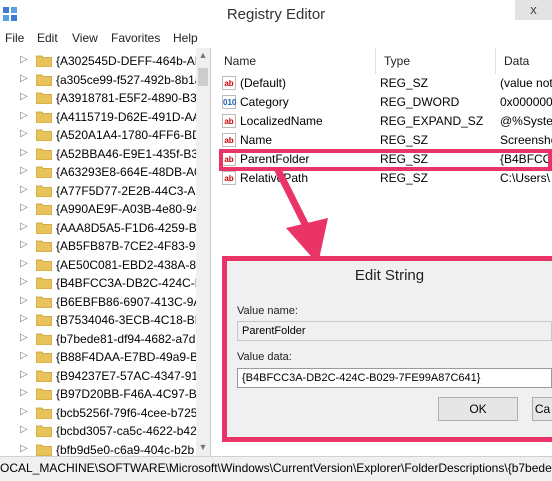  Describe the element at coordinates (542, 409) in the screenshot. I see `cancel-button: Ca` at that location.